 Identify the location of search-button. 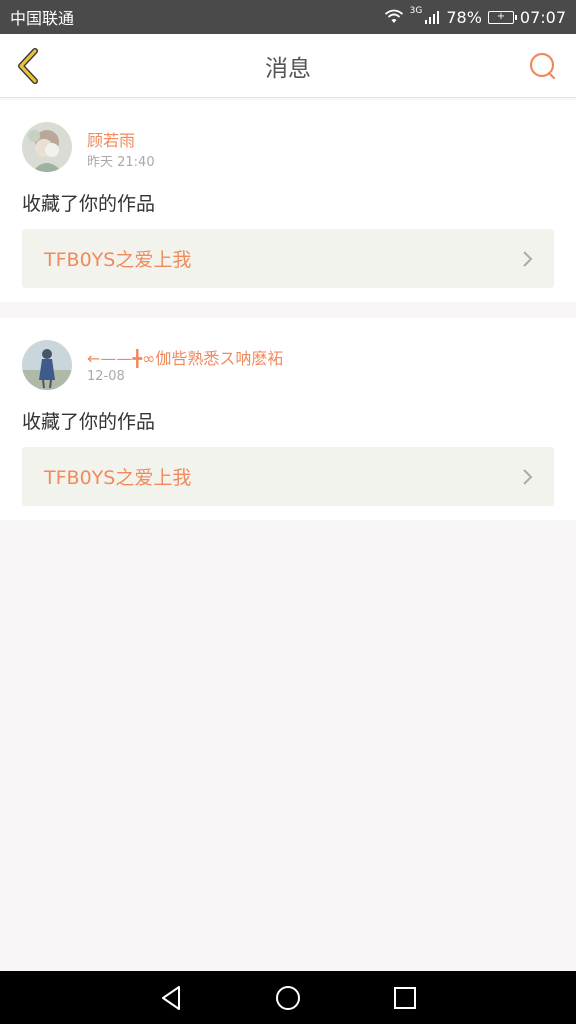
(542, 66).